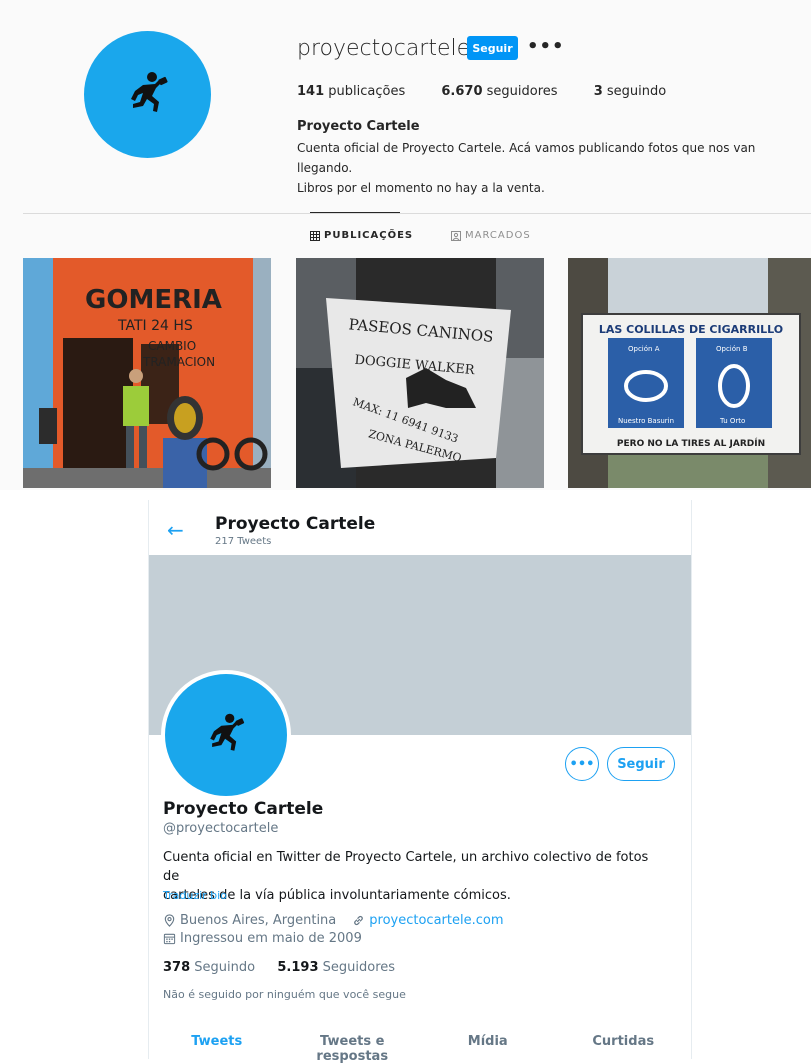 The width and height of the screenshot is (811, 1064). I want to click on profile-handle: @proyectocartele, so click(221, 828).